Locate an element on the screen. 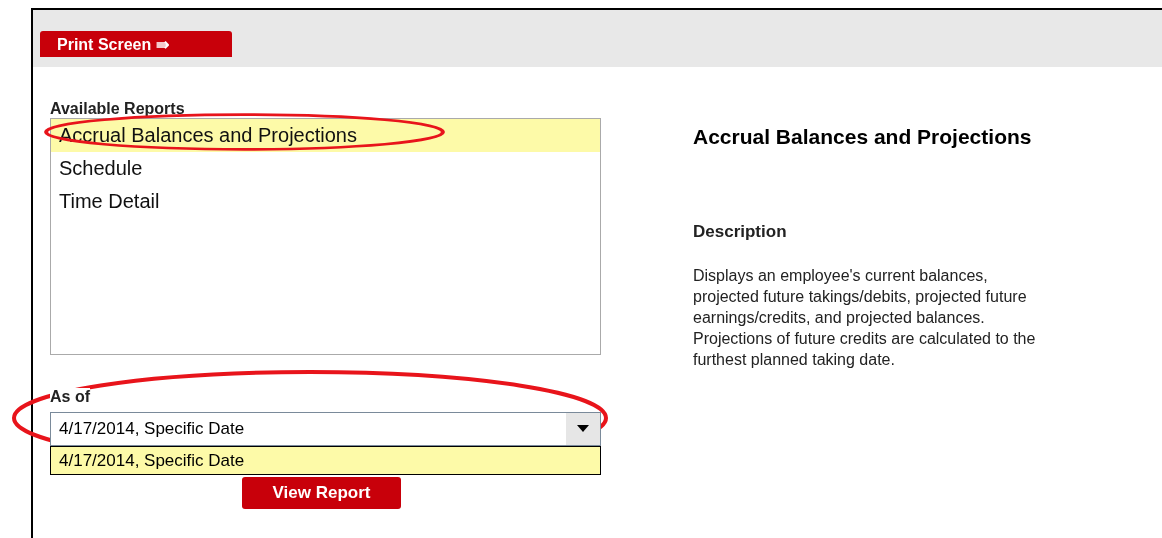 The height and width of the screenshot is (538, 1162). print-screen-button: Print Screen ⇛ is located at coordinates (136, 44).